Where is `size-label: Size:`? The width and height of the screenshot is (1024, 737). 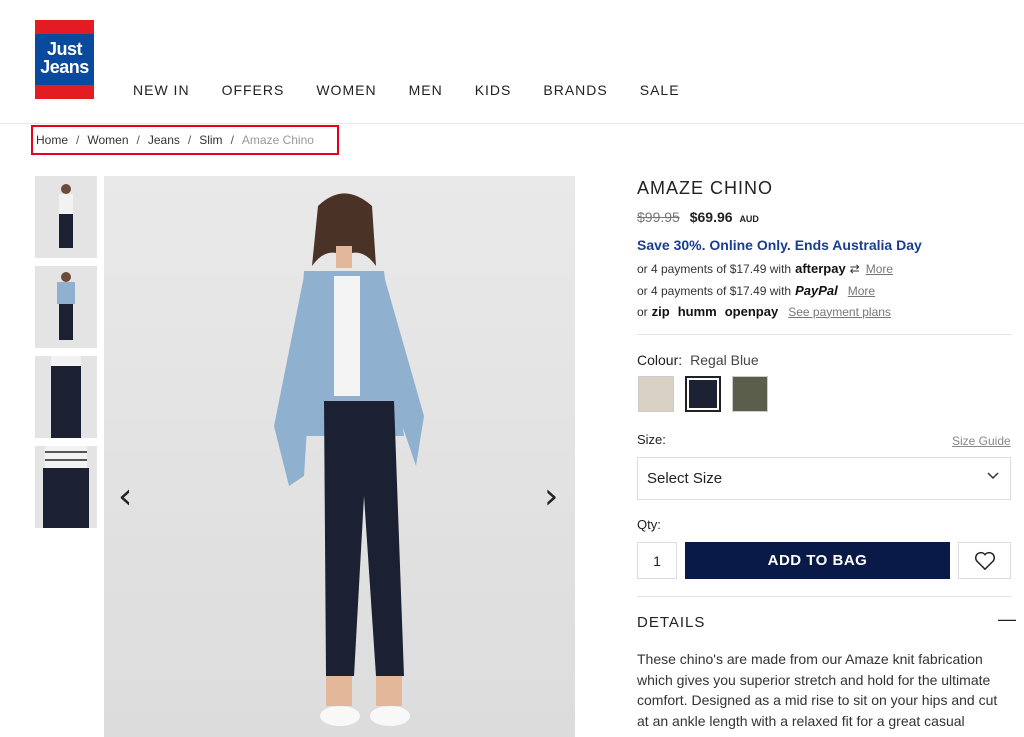 size-label: Size: is located at coordinates (651, 439).